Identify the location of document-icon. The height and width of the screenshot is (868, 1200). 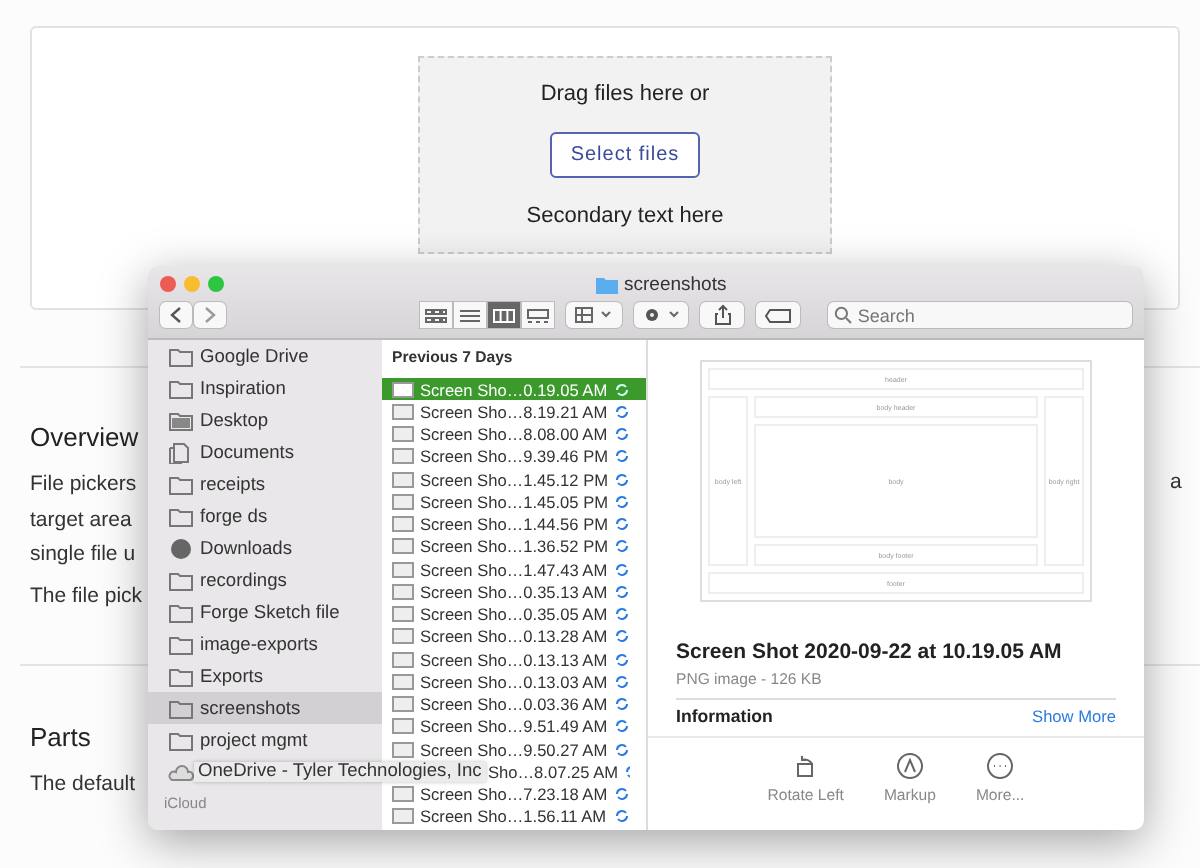
(181, 452).